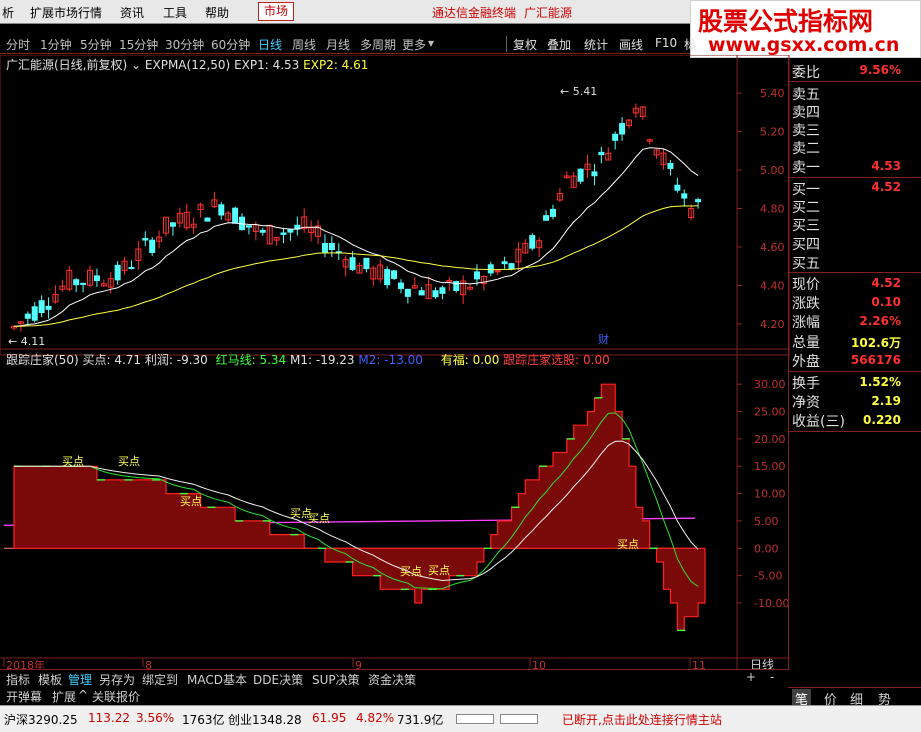 Image resolution: width=921 pixels, height=732 pixels. I want to click on stats-button: 统计, so click(596, 44).